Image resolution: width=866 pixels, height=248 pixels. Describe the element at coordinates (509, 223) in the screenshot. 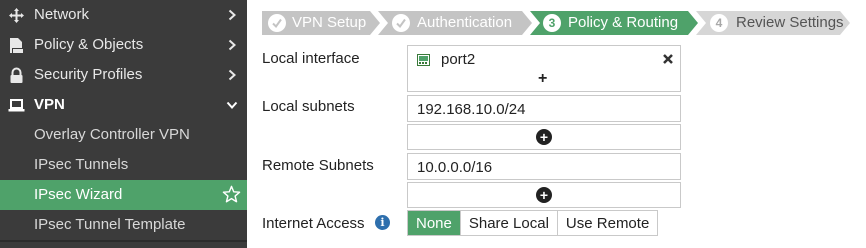

I see `internet-access-share-local: Share Local` at that location.